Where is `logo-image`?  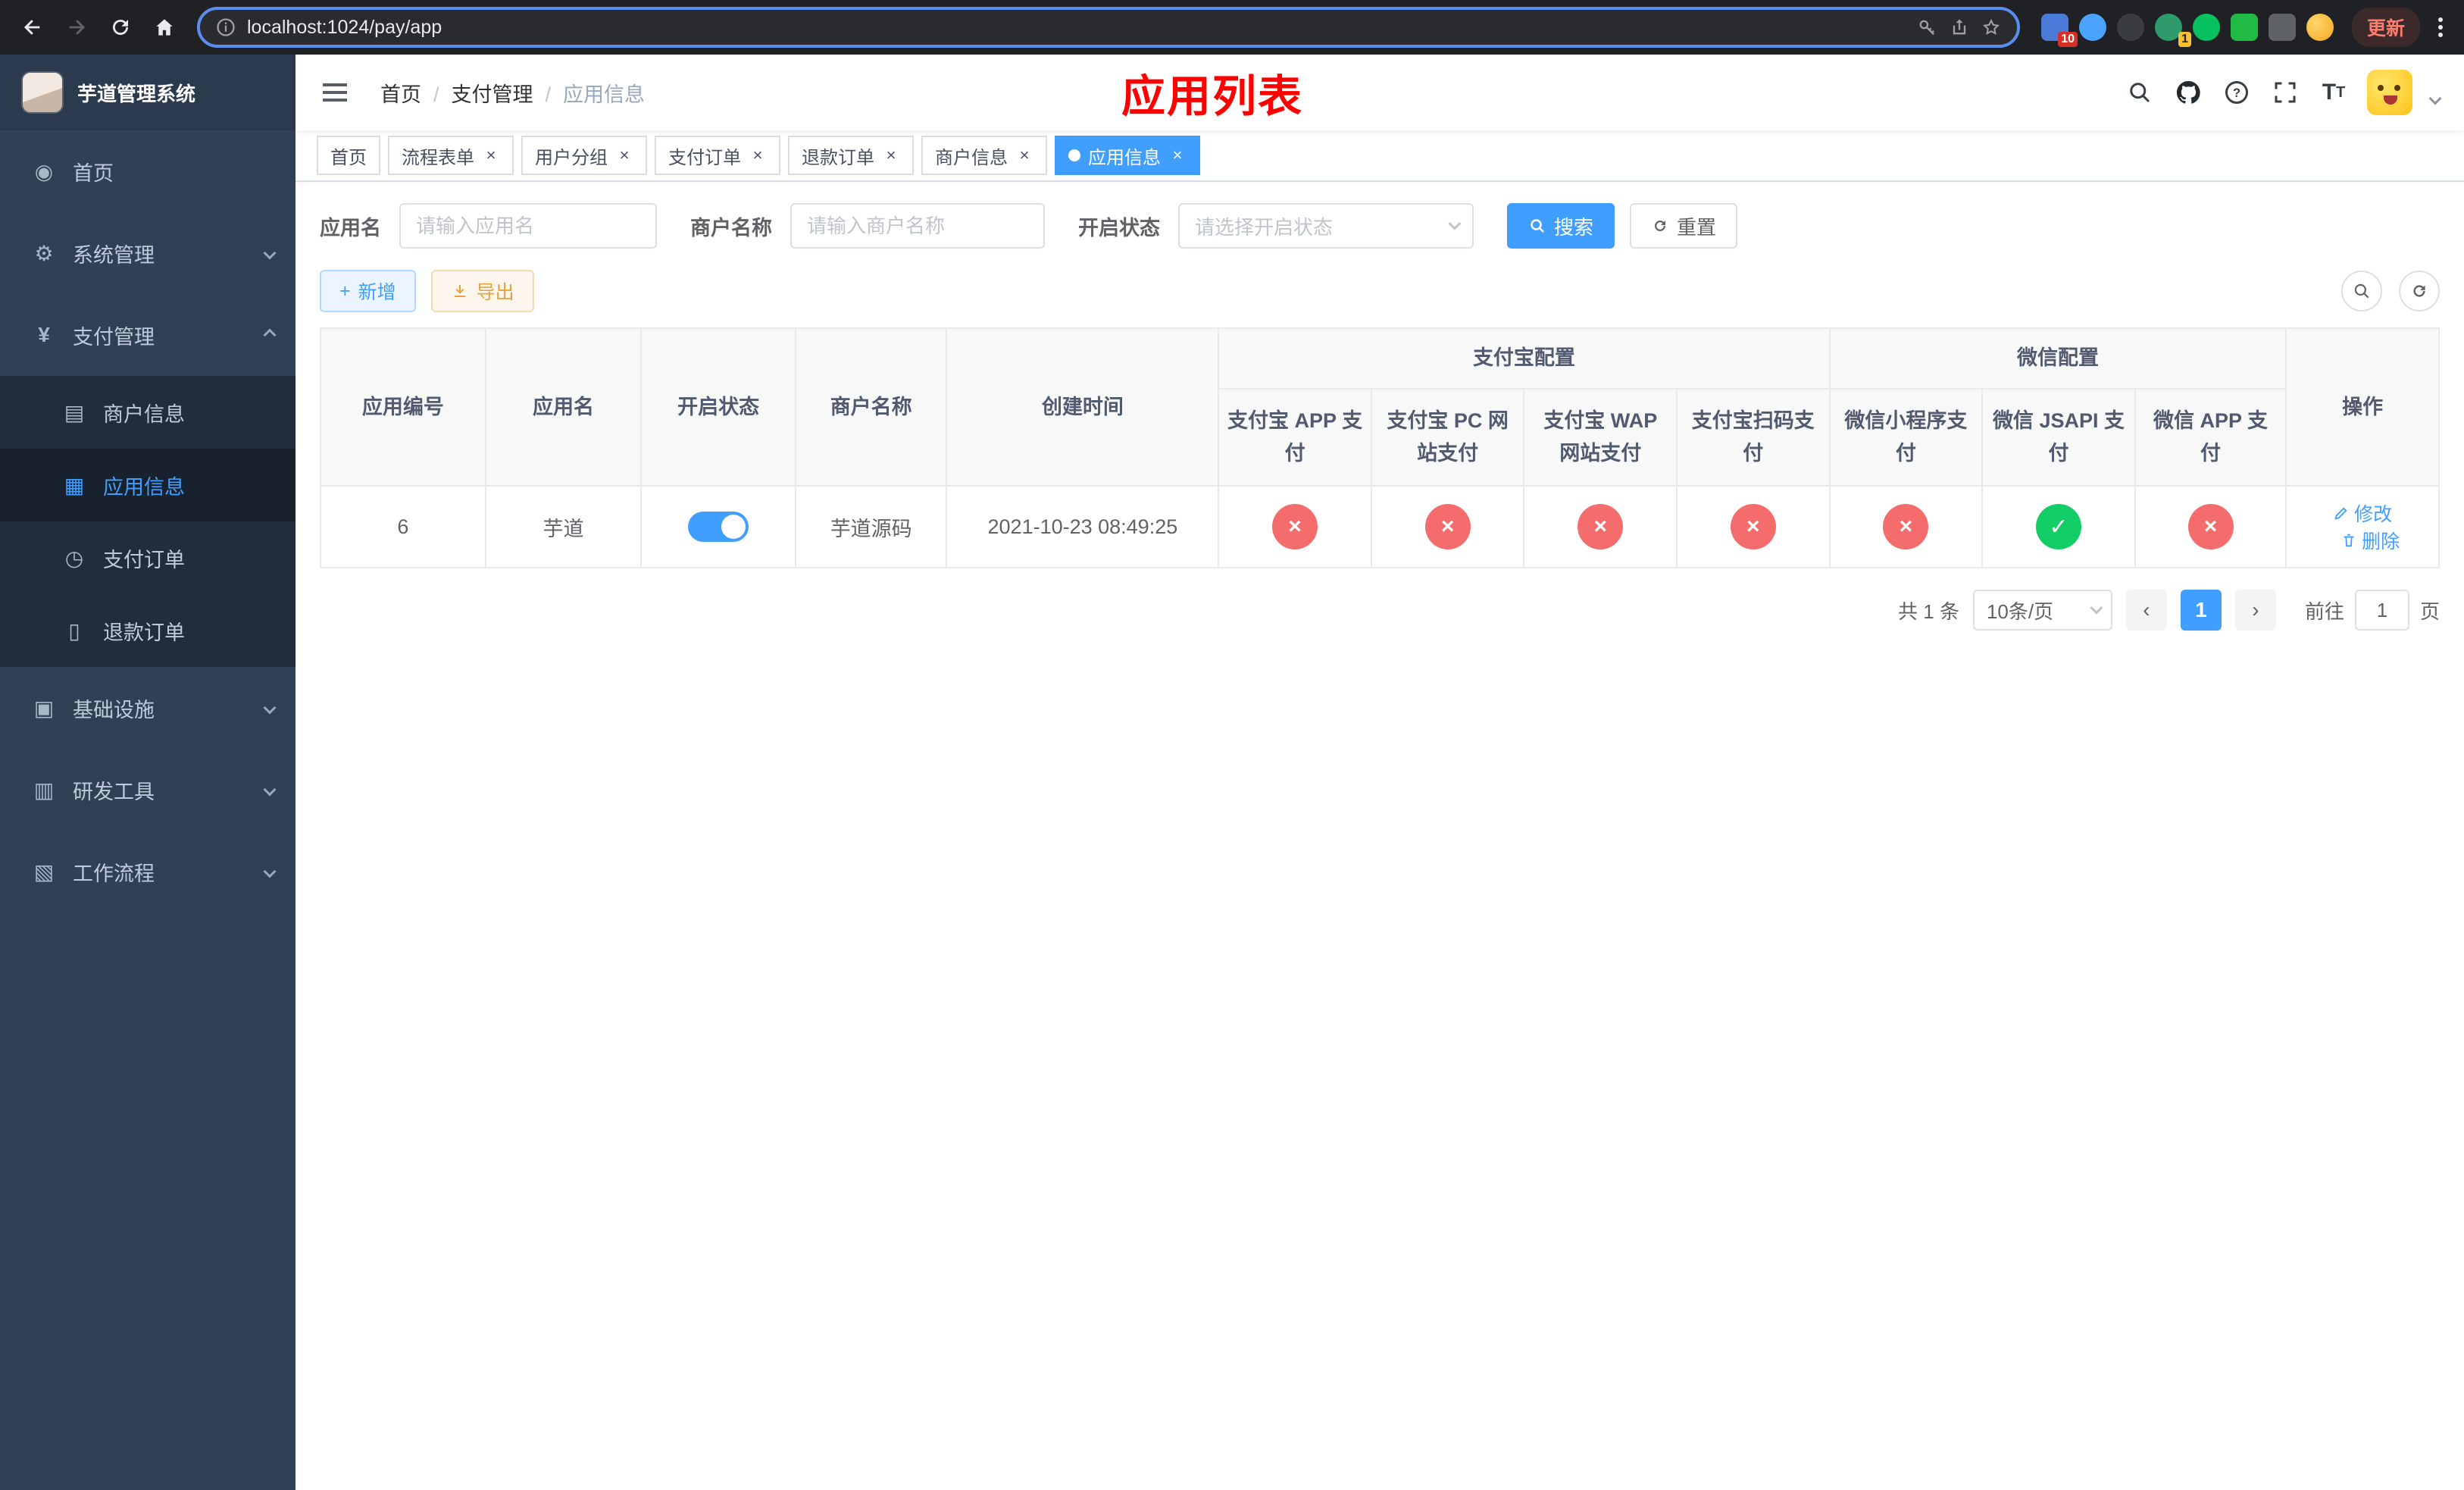
logo-image is located at coordinates (42, 92).